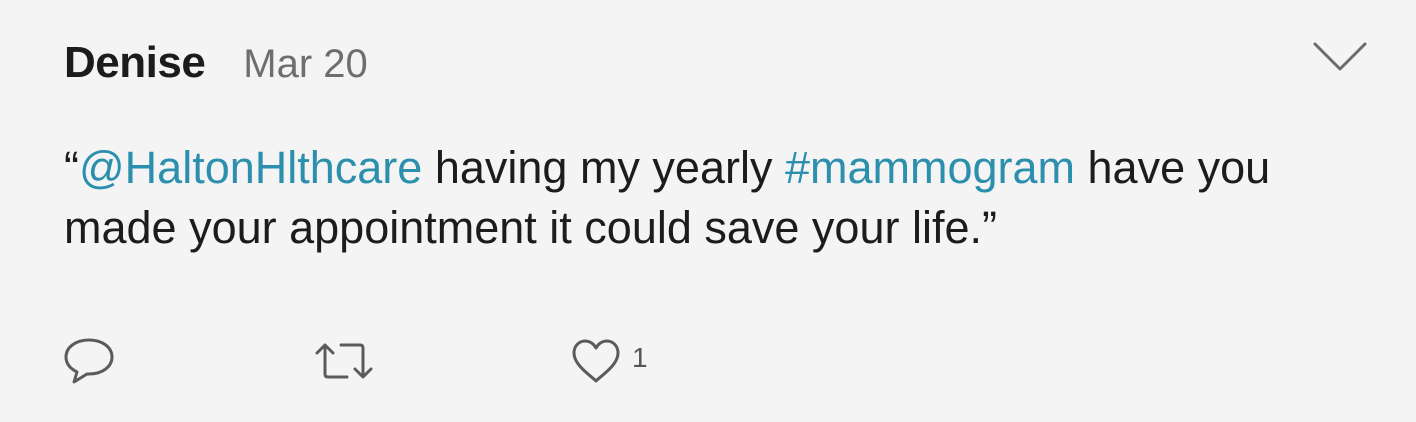 Image resolution: width=1416 pixels, height=422 pixels. What do you see at coordinates (640, 357) in the screenshot?
I see `like-count: 1` at bounding box center [640, 357].